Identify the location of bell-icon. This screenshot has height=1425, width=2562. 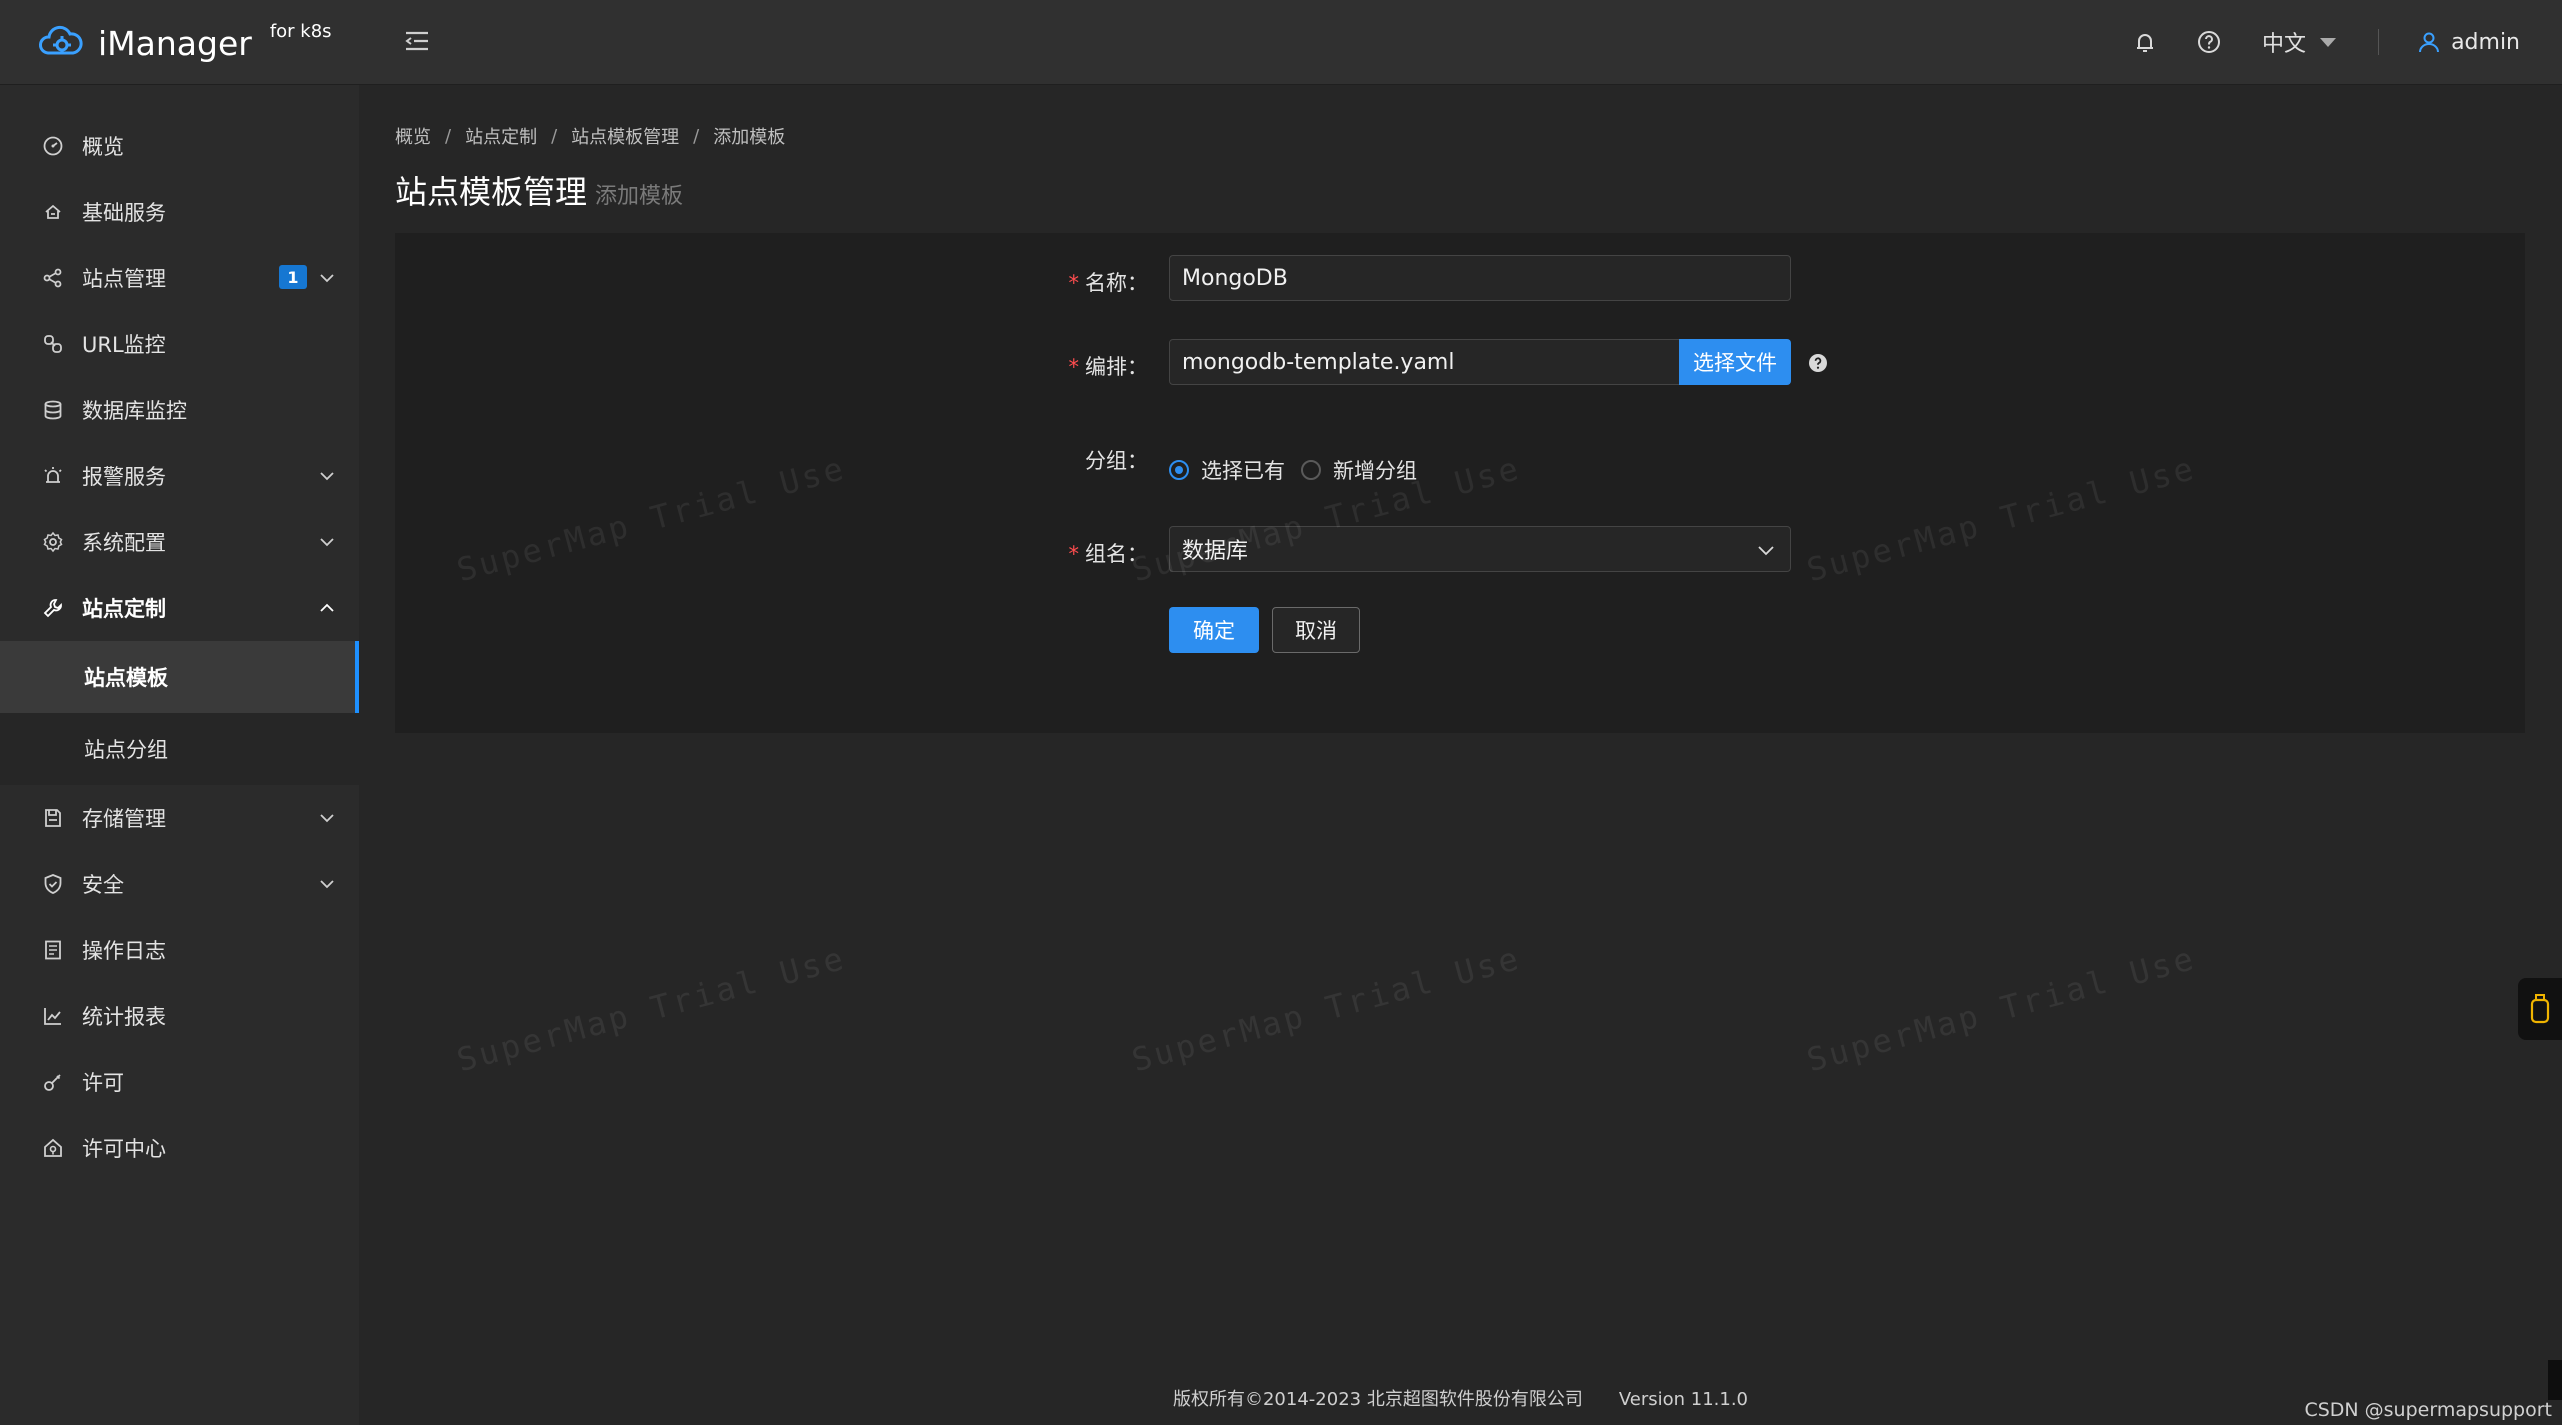
(2145, 42).